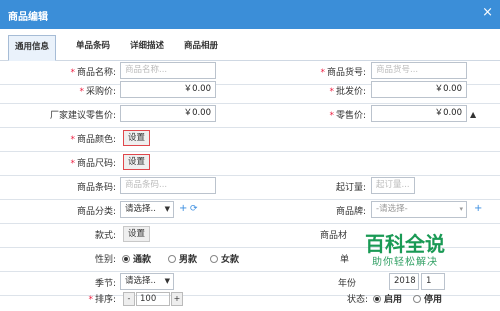  Describe the element at coordinates (429, 281) in the screenshot. I see `month-value: 1` at that location.